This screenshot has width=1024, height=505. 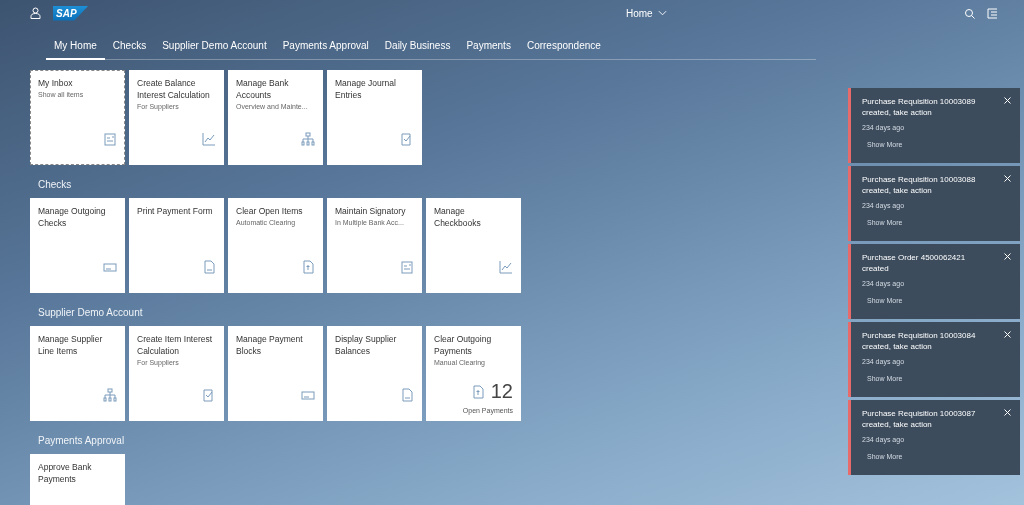 What do you see at coordinates (275, 373) in the screenshot?
I see `app-tile: Manage Payment Blocks` at bounding box center [275, 373].